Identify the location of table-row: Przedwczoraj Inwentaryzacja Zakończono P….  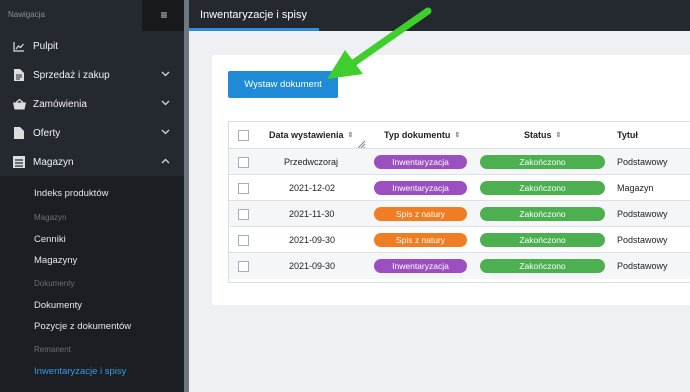
(459, 161).